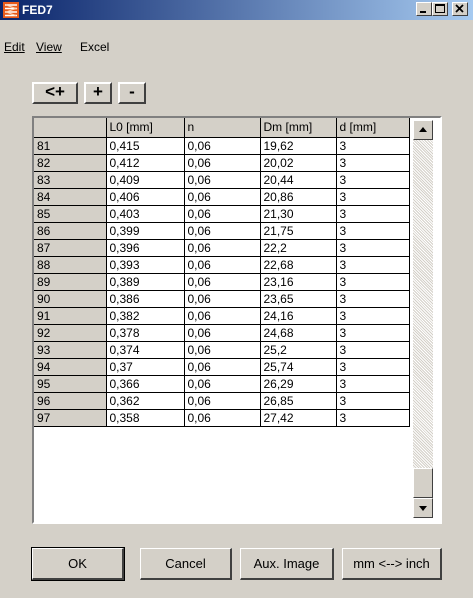  I want to click on dm-cell: 19,62, so click(298, 146).